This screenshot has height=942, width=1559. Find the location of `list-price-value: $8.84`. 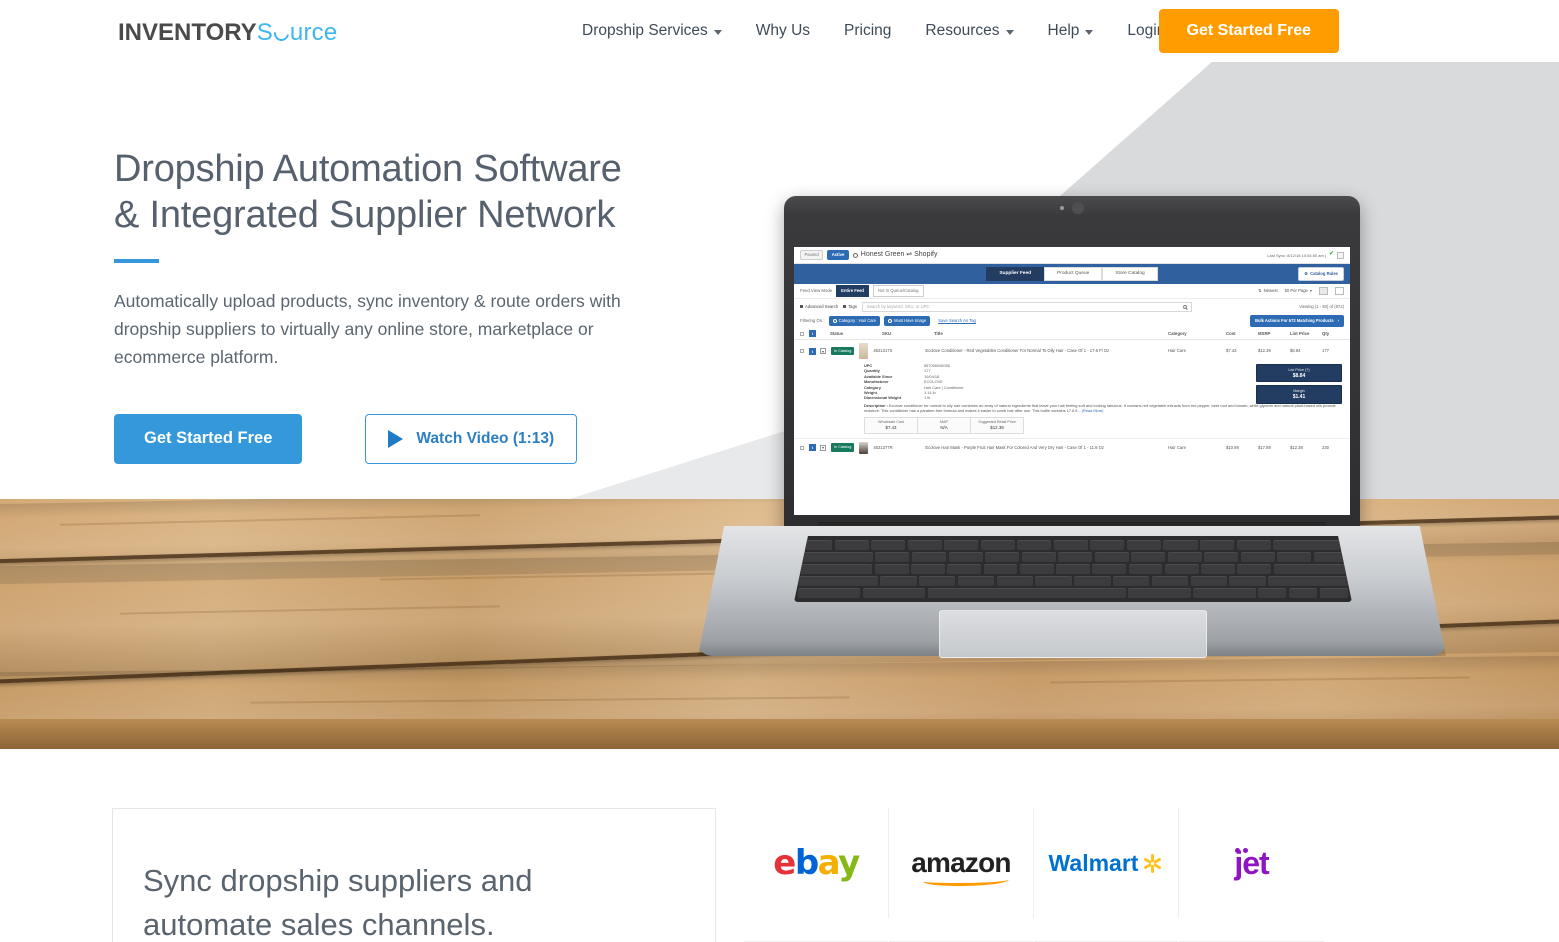

list-price-value: $8.84 is located at coordinates (1299, 375).